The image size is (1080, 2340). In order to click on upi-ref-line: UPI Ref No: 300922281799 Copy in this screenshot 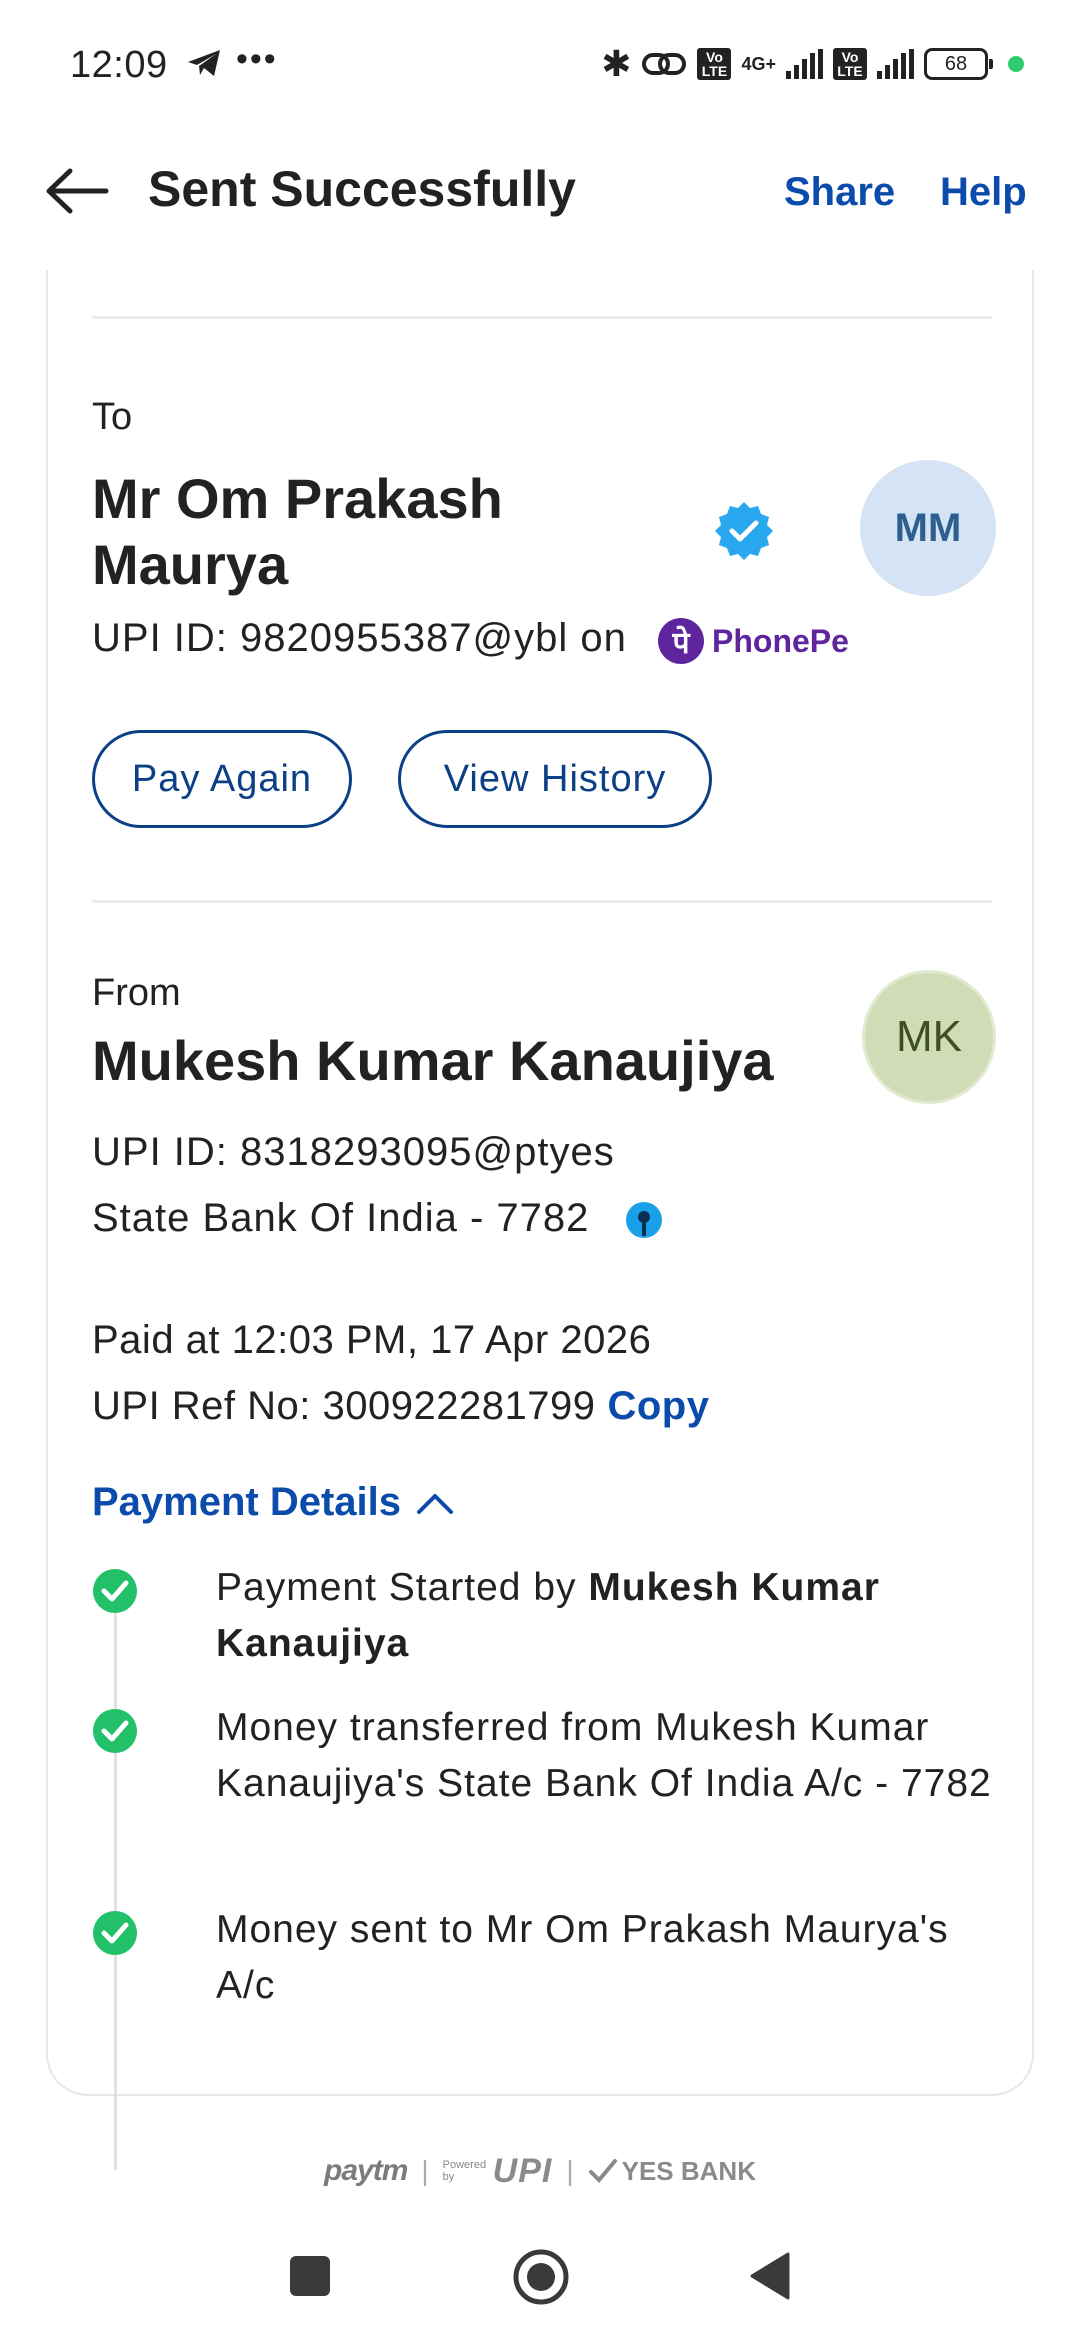, I will do `click(400, 1406)`.